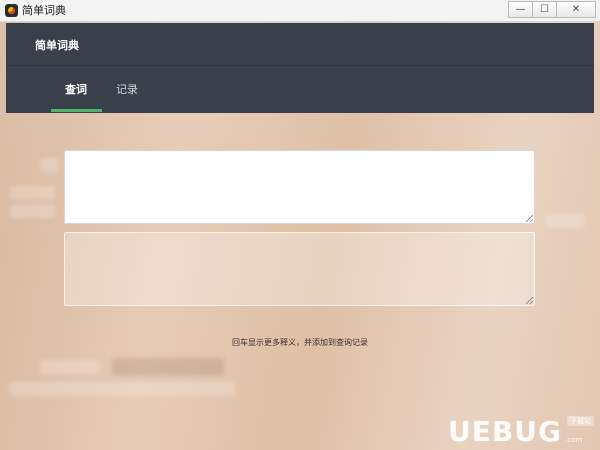 Image resolution: width=600 pixels, height=450 pixels. What do you see at coordinates (76, 110) in the screenshot?
I see `active-tab-indicator` at bounding box center [76, 110].